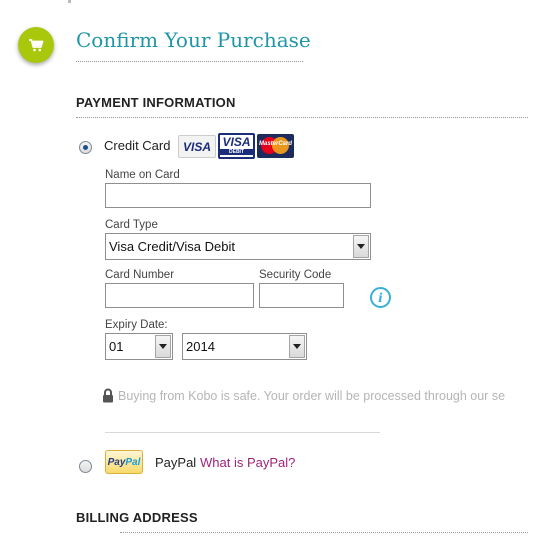  I want to click on paypal-radio, so click(85, 466).